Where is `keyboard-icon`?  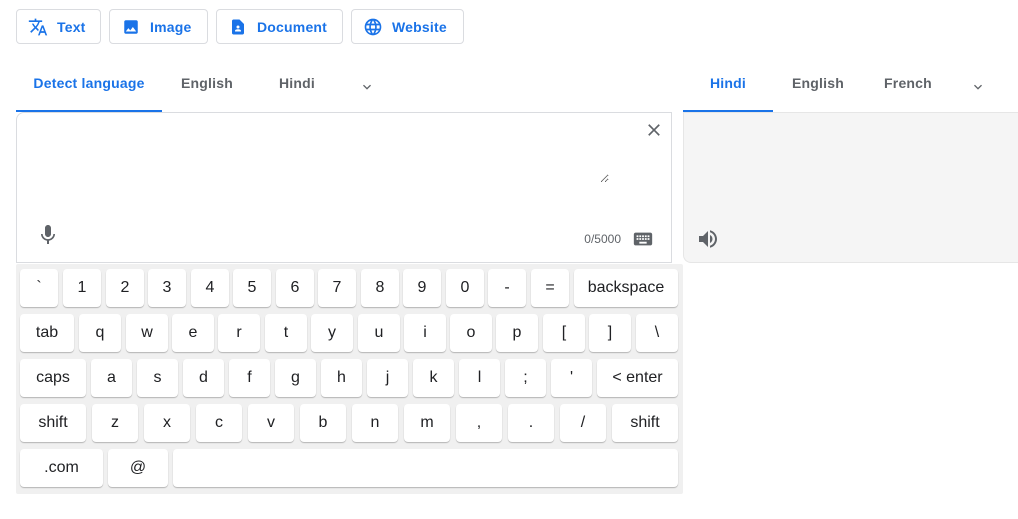
keyboard-icon is located at coordinates (643, 239).